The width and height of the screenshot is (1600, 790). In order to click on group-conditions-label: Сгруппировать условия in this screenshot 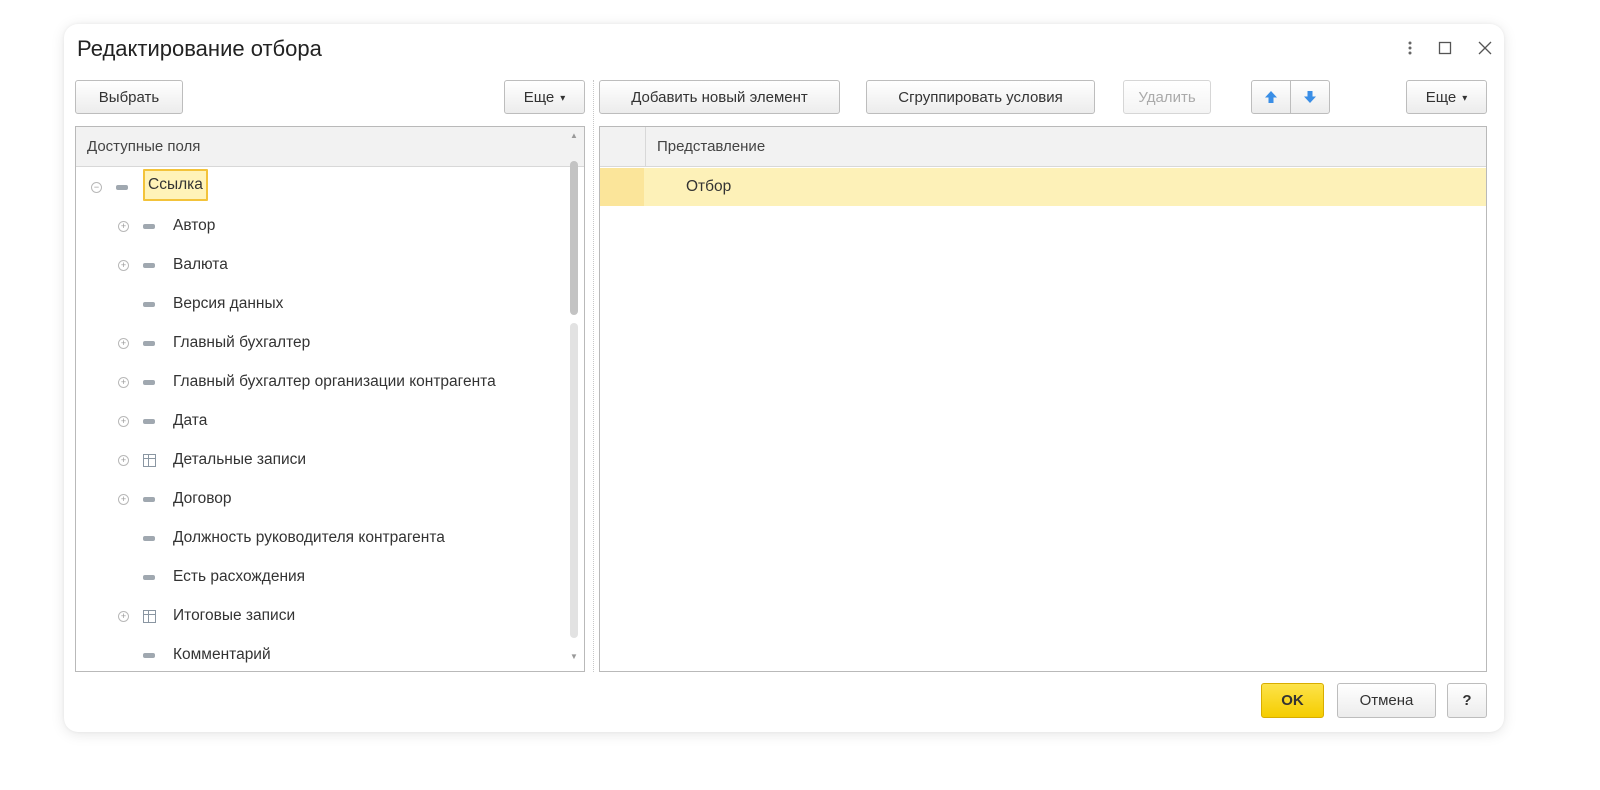, I will do `click(980, 97)`.